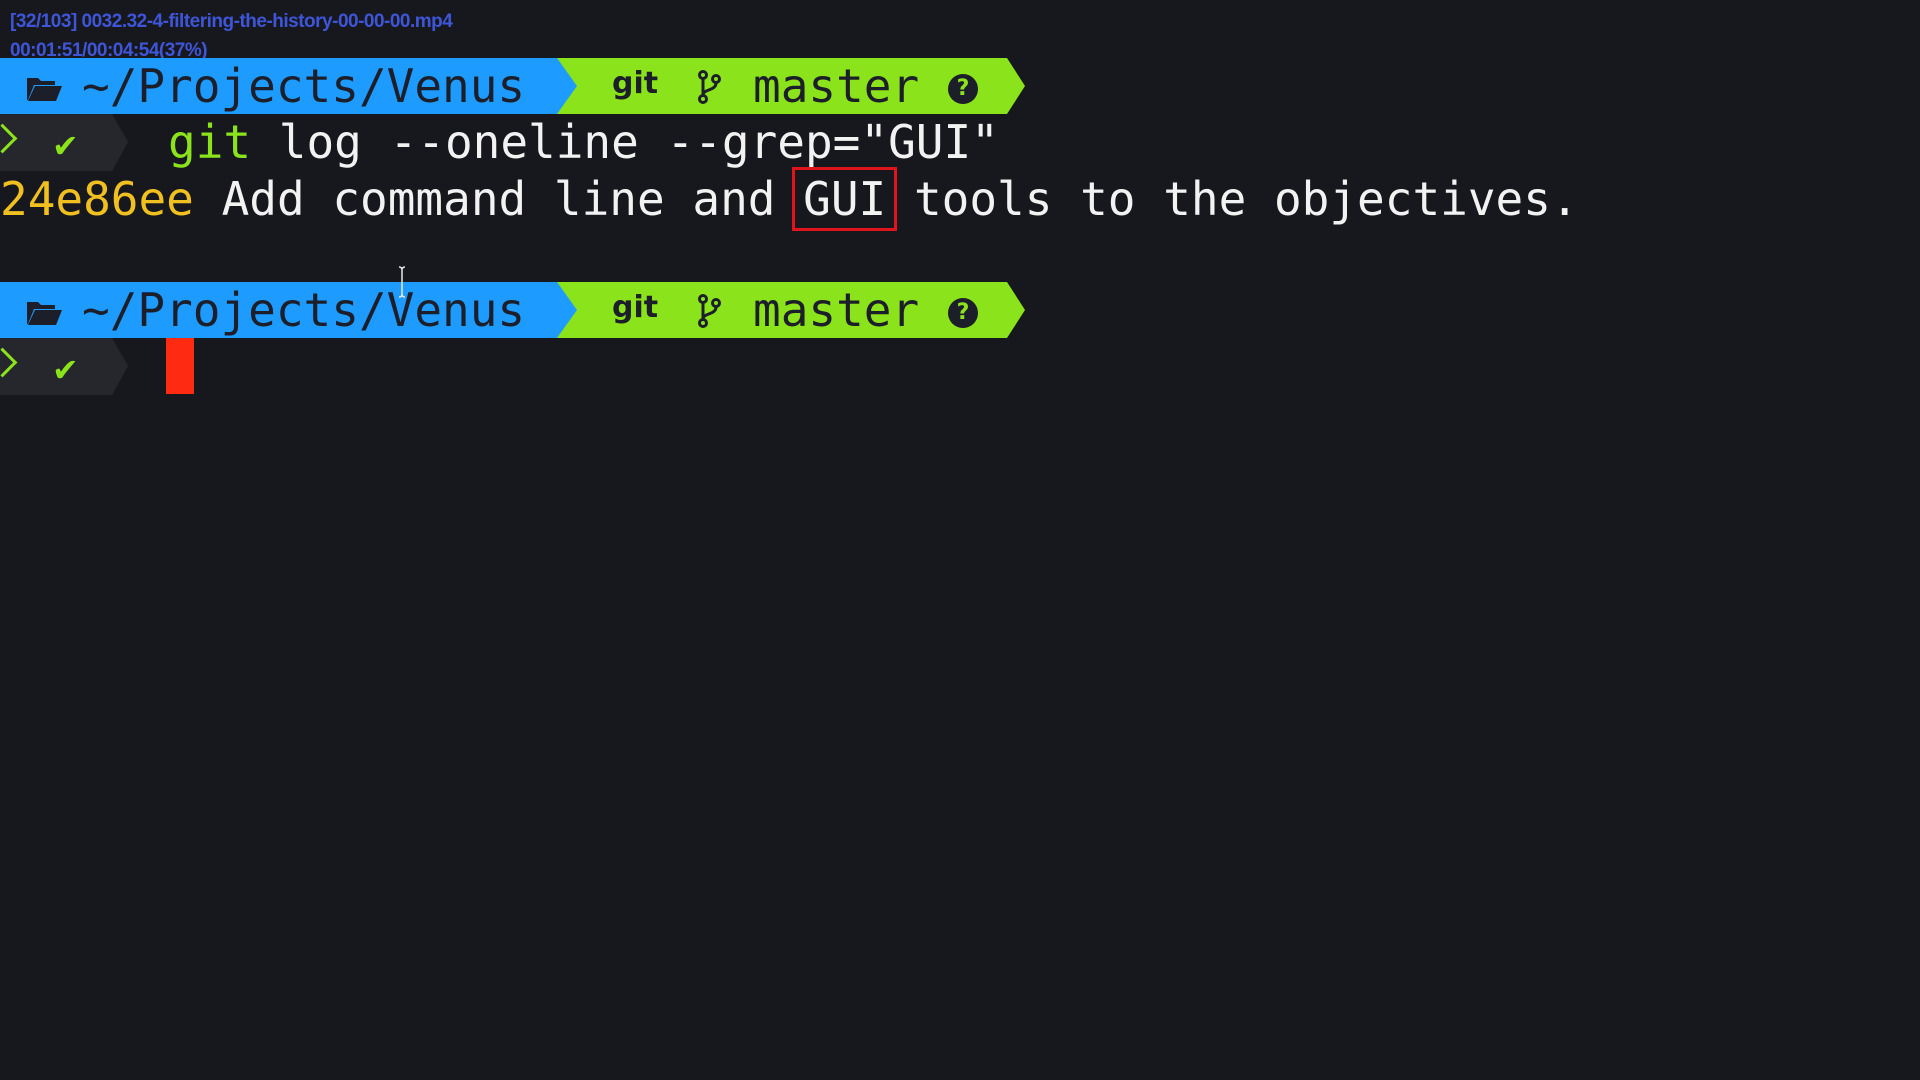  What do you see at coordinates (498, 199) in the screenshot?
I see `commit-message-start: Add command line and` at bounding box center [498, 199].